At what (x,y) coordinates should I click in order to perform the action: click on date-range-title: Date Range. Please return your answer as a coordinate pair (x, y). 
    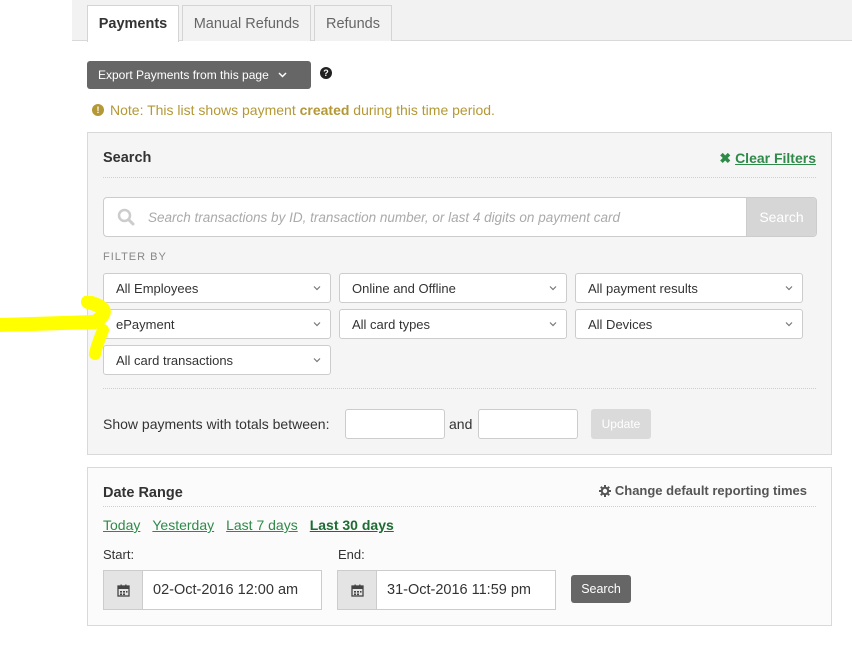
    Looking at the image, I should click on (143, 493).